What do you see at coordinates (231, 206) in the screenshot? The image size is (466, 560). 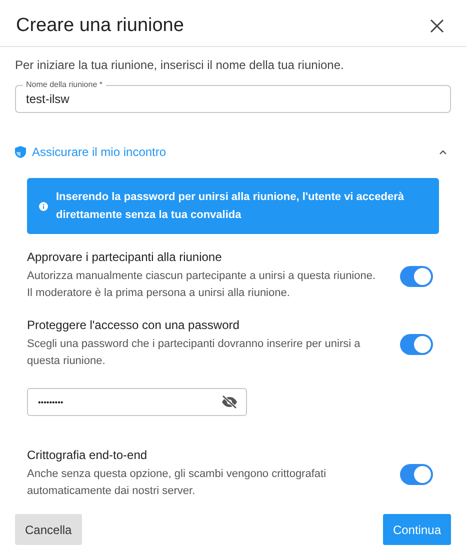 I see `info-text: Inserendo la password per unirsi alla riunione, l'utente vi accederà direttamente senza la tua convalida` at bounding box center [231, 206].